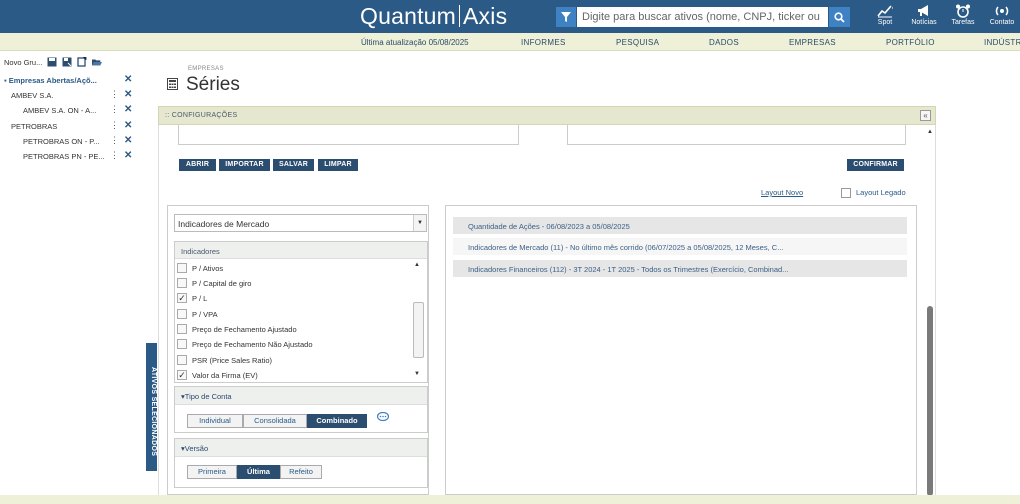 The height and width of the screenshot is (504, 1020). What do you see at coordinates (812, 42) in the screenshot?
I see `nav-item-empresas: EMPRESAS` at bounding box center [812, 42].